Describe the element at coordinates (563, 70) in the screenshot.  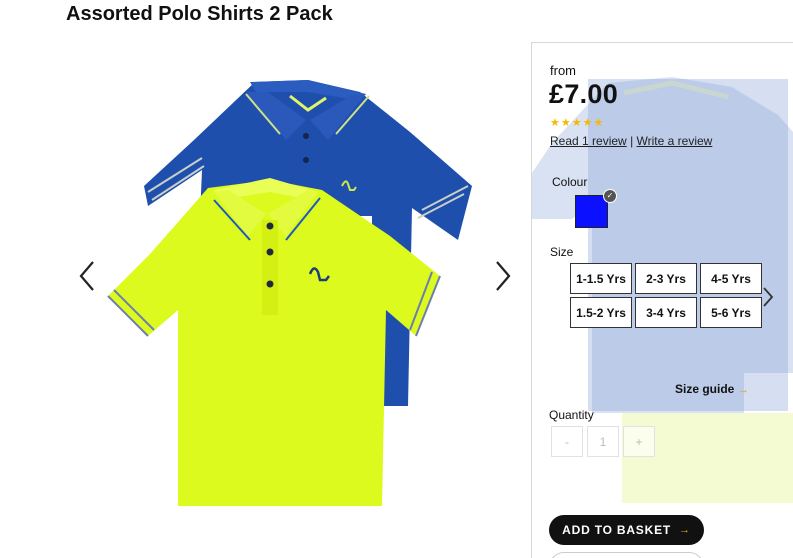
I see `price-from-label: from` at that location.